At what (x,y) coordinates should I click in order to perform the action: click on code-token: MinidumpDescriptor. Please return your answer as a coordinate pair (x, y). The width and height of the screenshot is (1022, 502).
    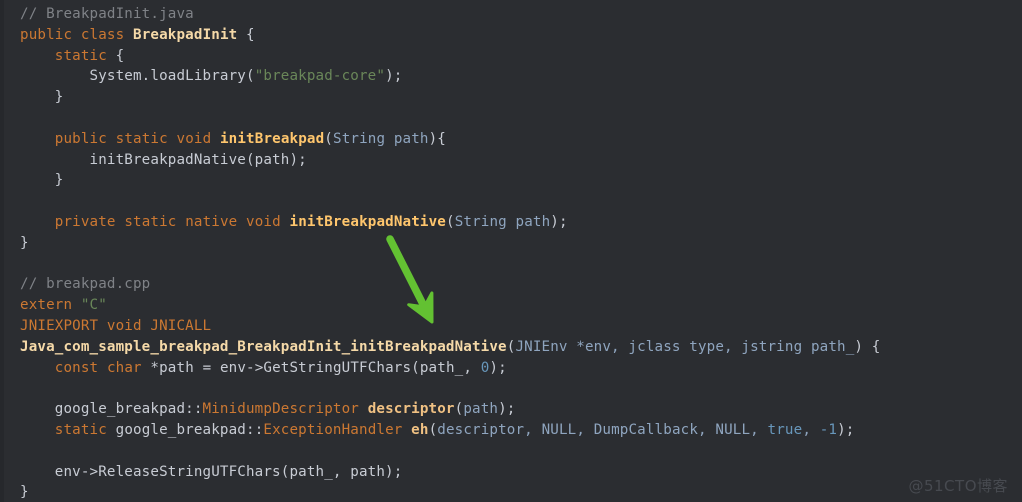
    Looking at the image, I should click on (280, 409).